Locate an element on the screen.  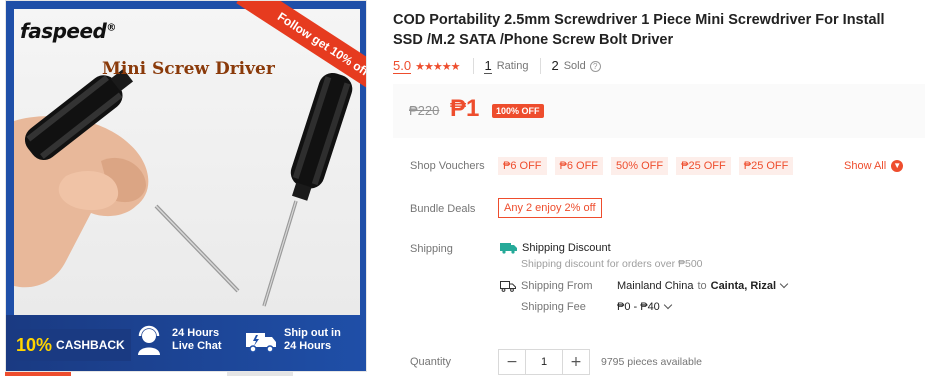
free-shipping-icon is located at coordinates (508, 248).